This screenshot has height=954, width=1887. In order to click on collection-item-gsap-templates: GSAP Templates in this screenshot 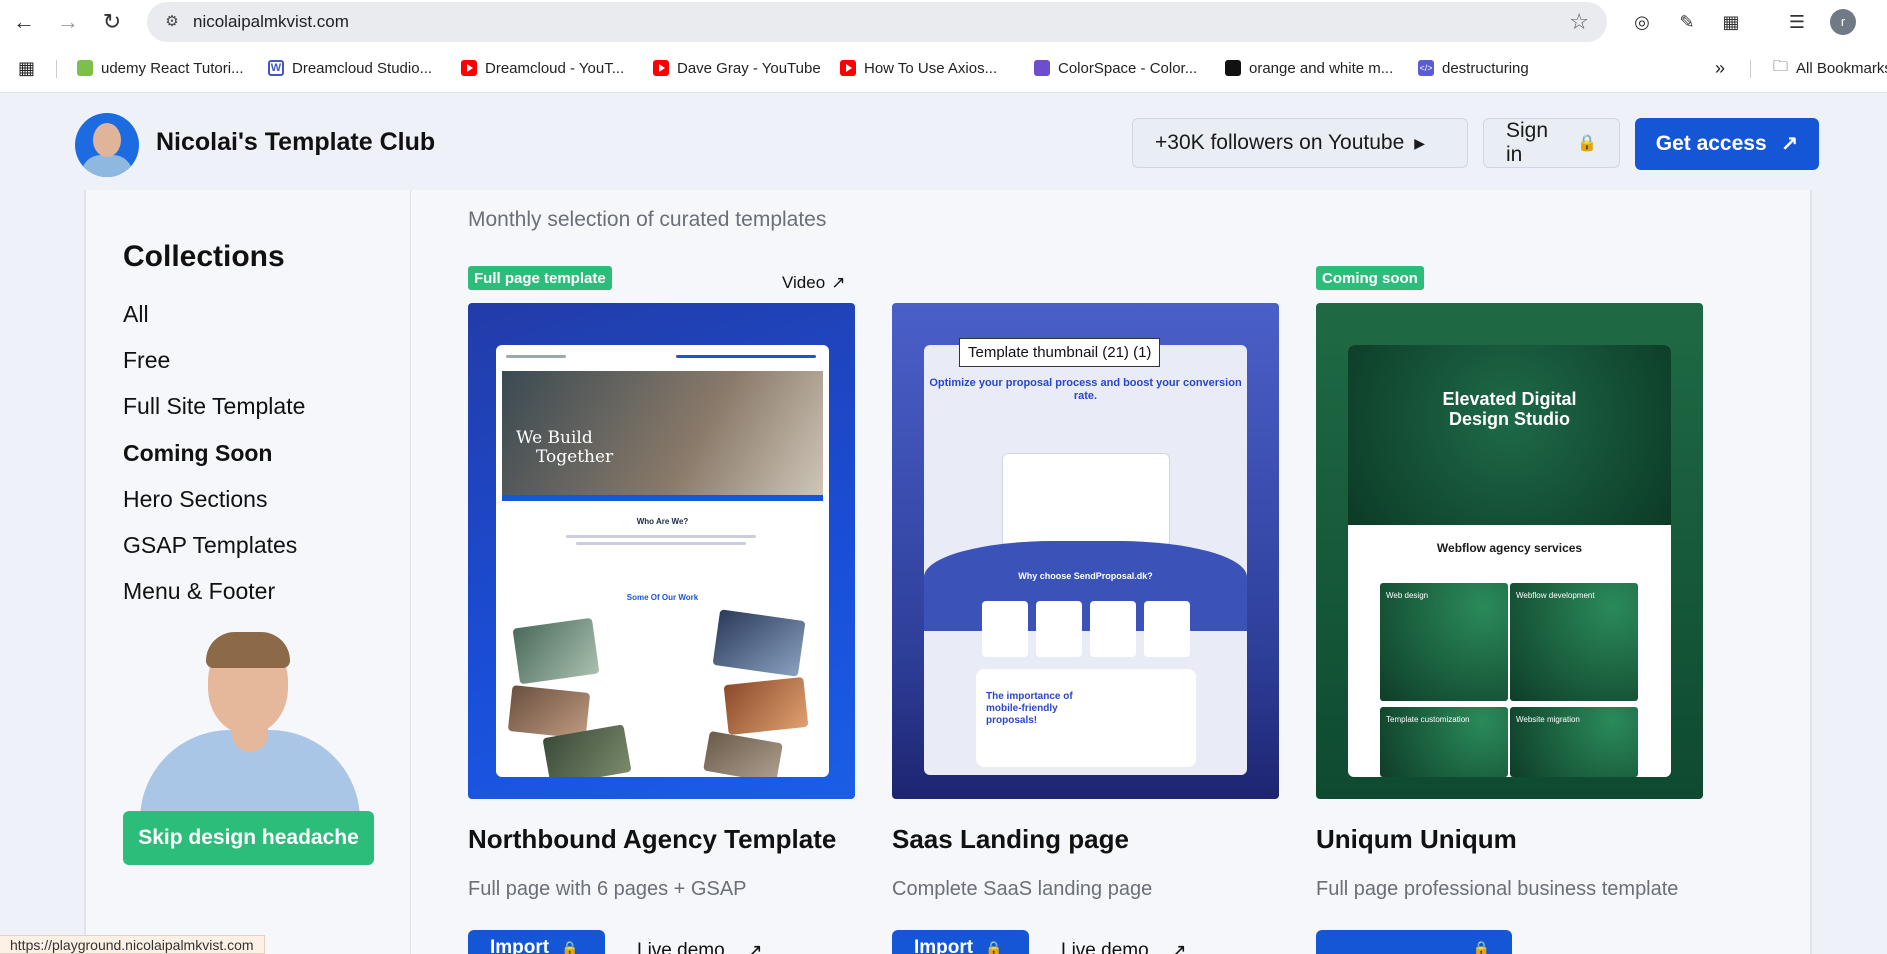, I will do `click(210, 545)`.